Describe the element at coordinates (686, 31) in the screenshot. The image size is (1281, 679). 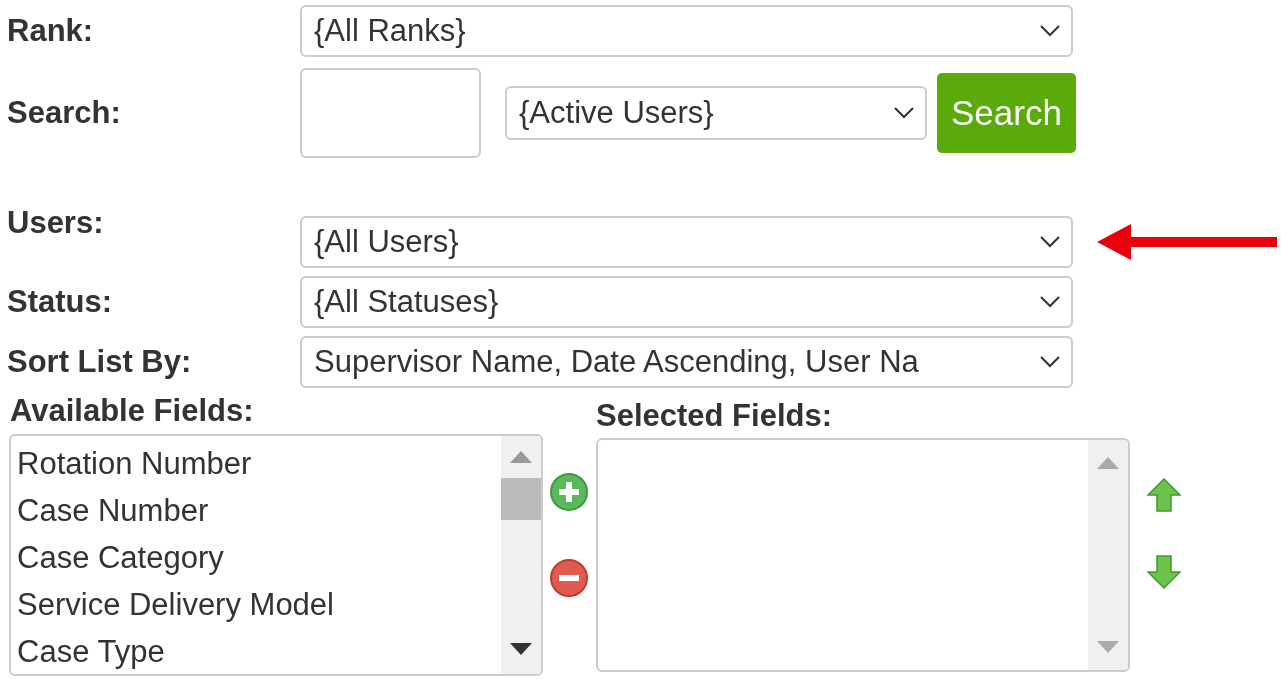
I see `rank-select: {All Ranks}` at that location.